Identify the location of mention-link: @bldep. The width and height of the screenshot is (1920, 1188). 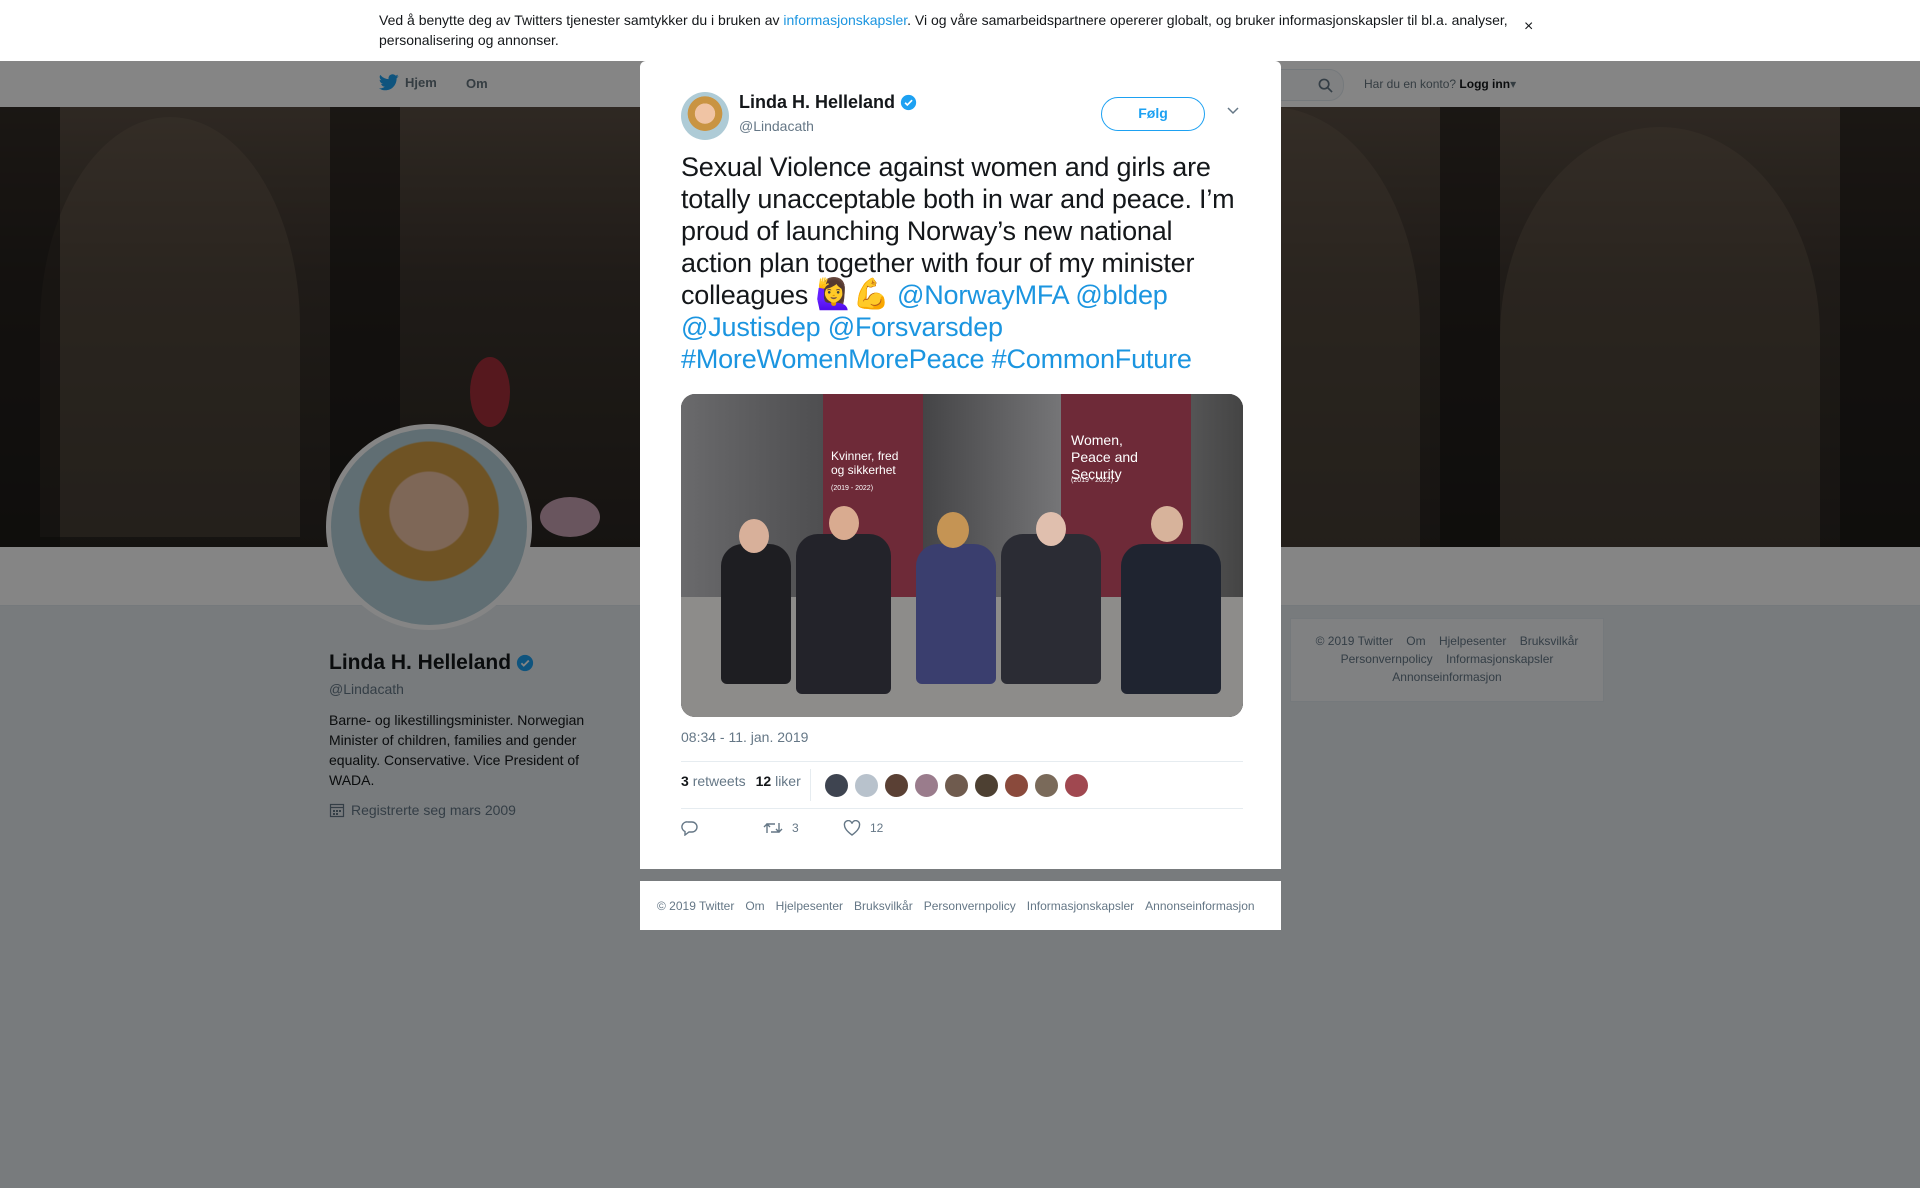
(1121, 295).